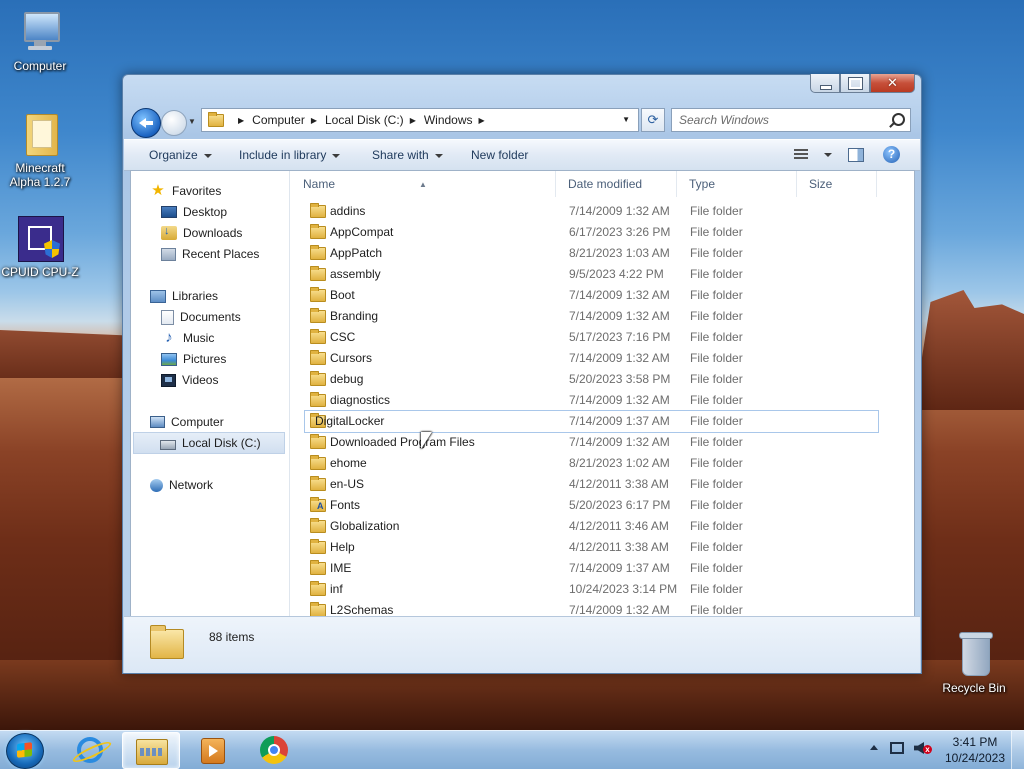  Describe the element at coordinates (825, 83) in the screenshot. I see `minimize-button` at that location.